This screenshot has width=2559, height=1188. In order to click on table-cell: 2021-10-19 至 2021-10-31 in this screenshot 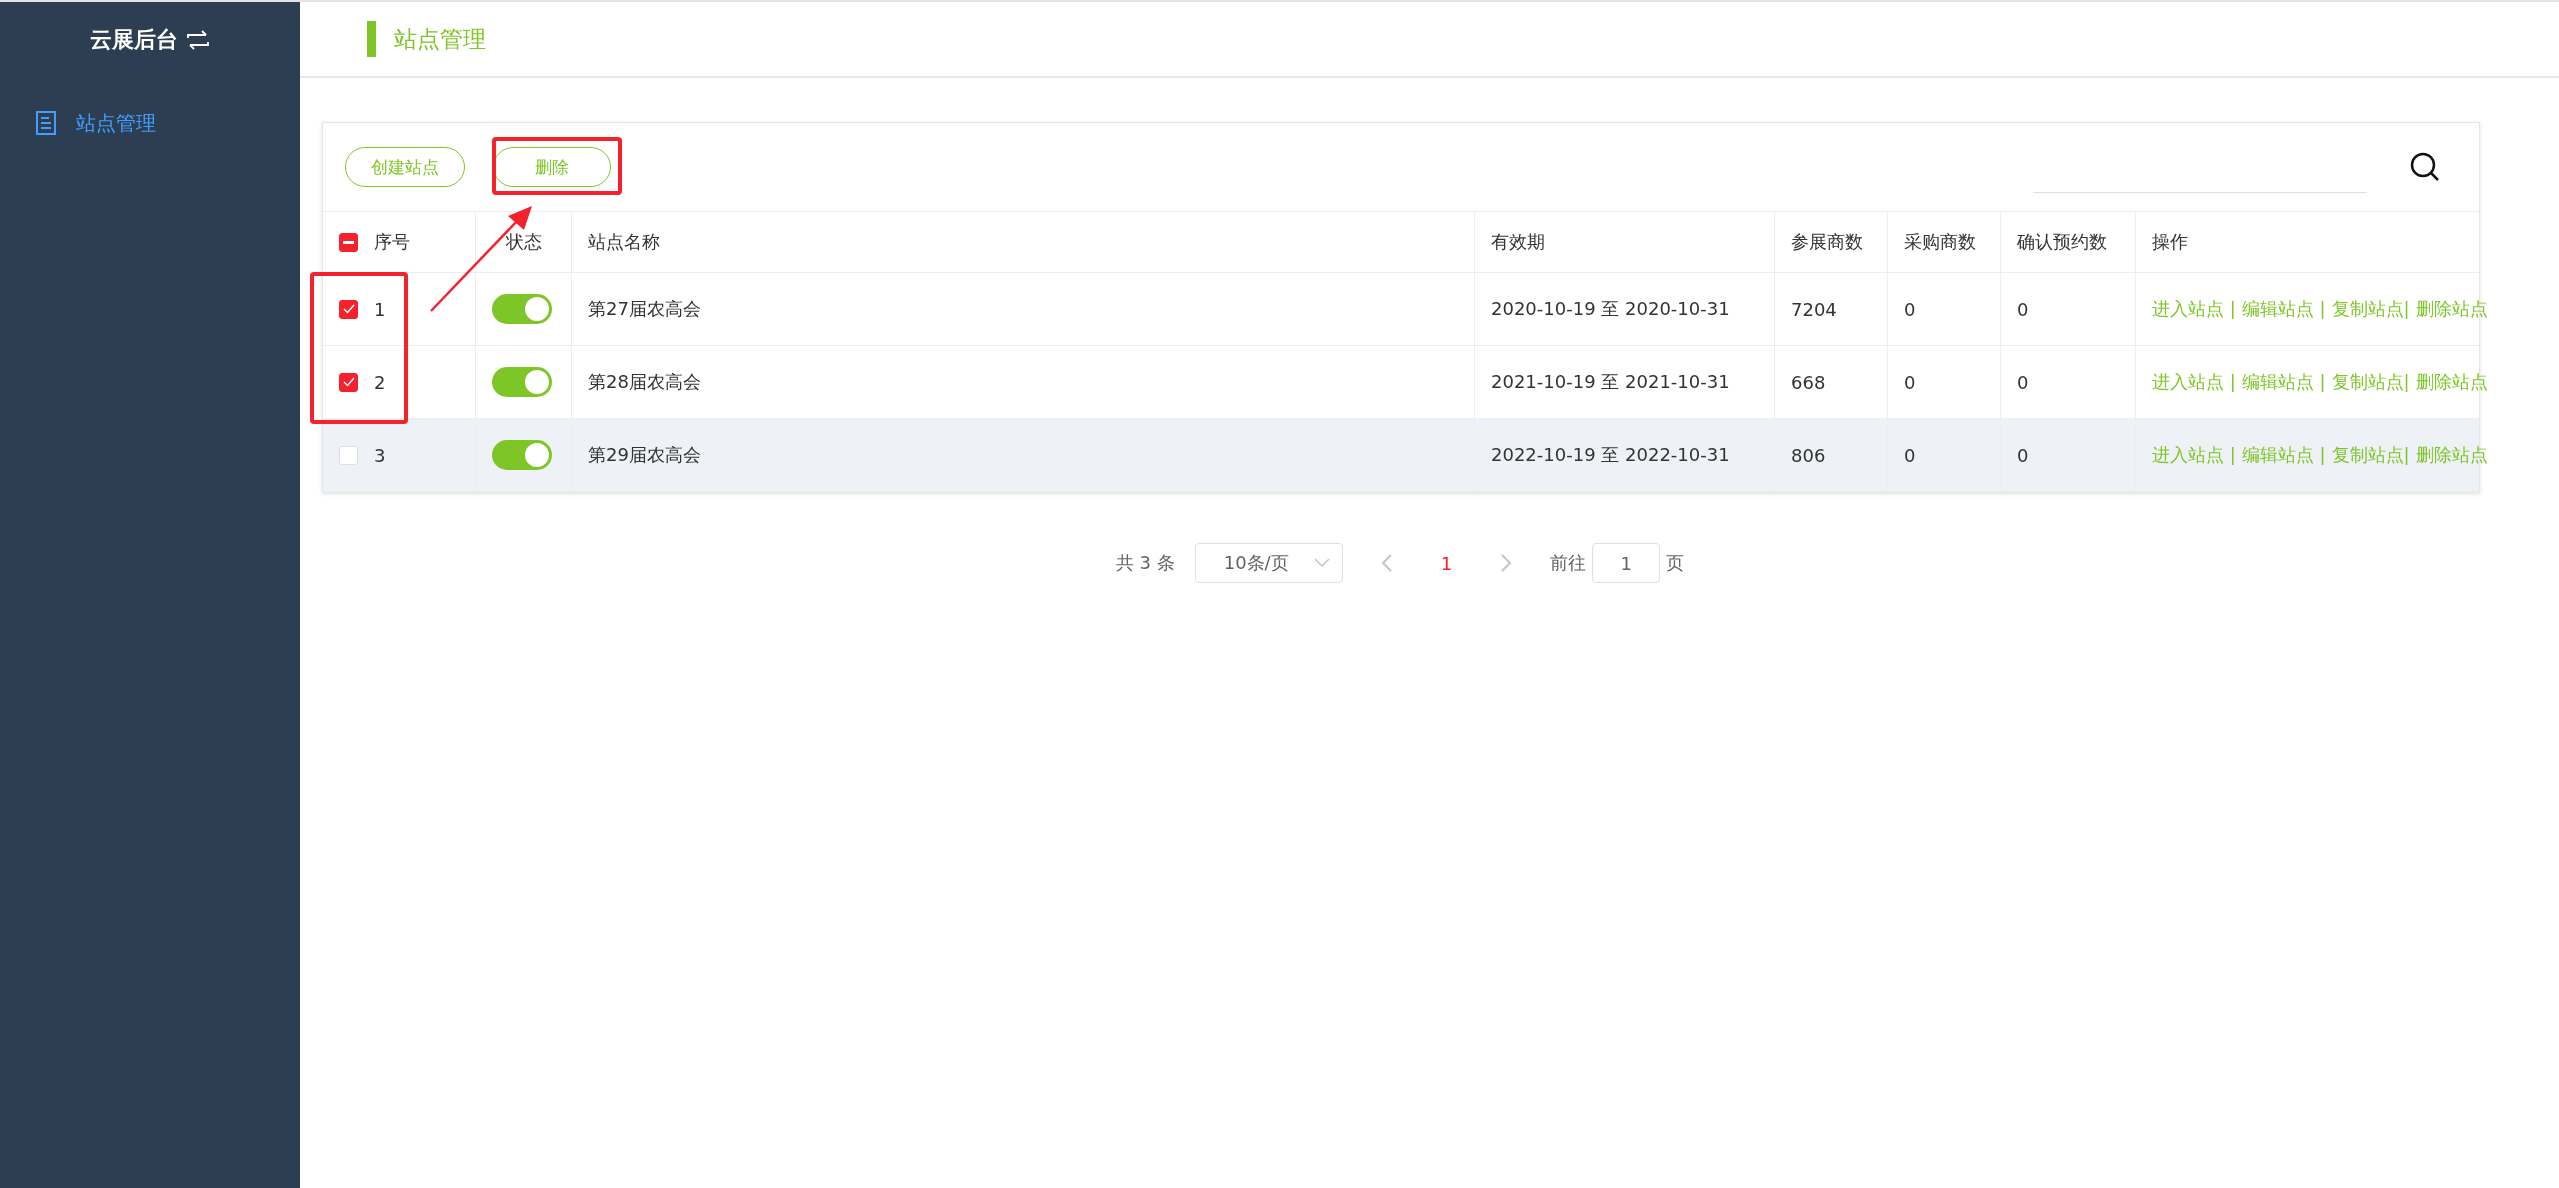, I will do `click(1610, 382)`.